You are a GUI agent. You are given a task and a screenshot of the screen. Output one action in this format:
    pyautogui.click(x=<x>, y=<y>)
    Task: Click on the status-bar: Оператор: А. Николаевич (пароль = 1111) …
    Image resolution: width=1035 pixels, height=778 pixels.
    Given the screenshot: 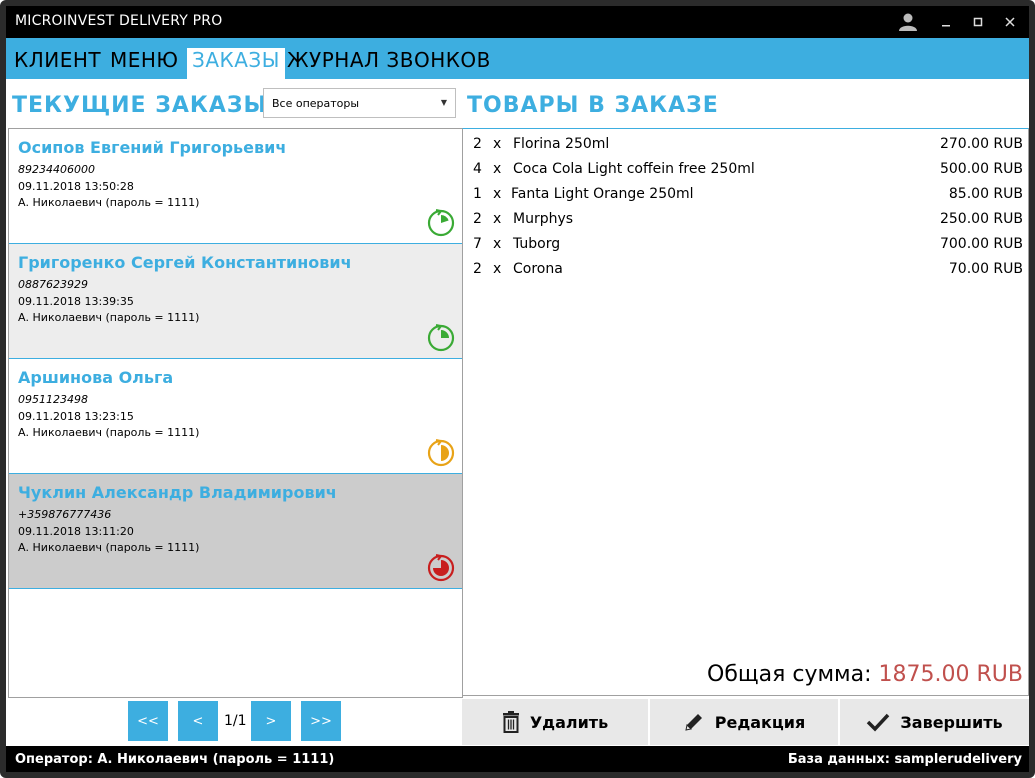 What is the action you would take?
    pyautogui.click(x=517, y=759)
    